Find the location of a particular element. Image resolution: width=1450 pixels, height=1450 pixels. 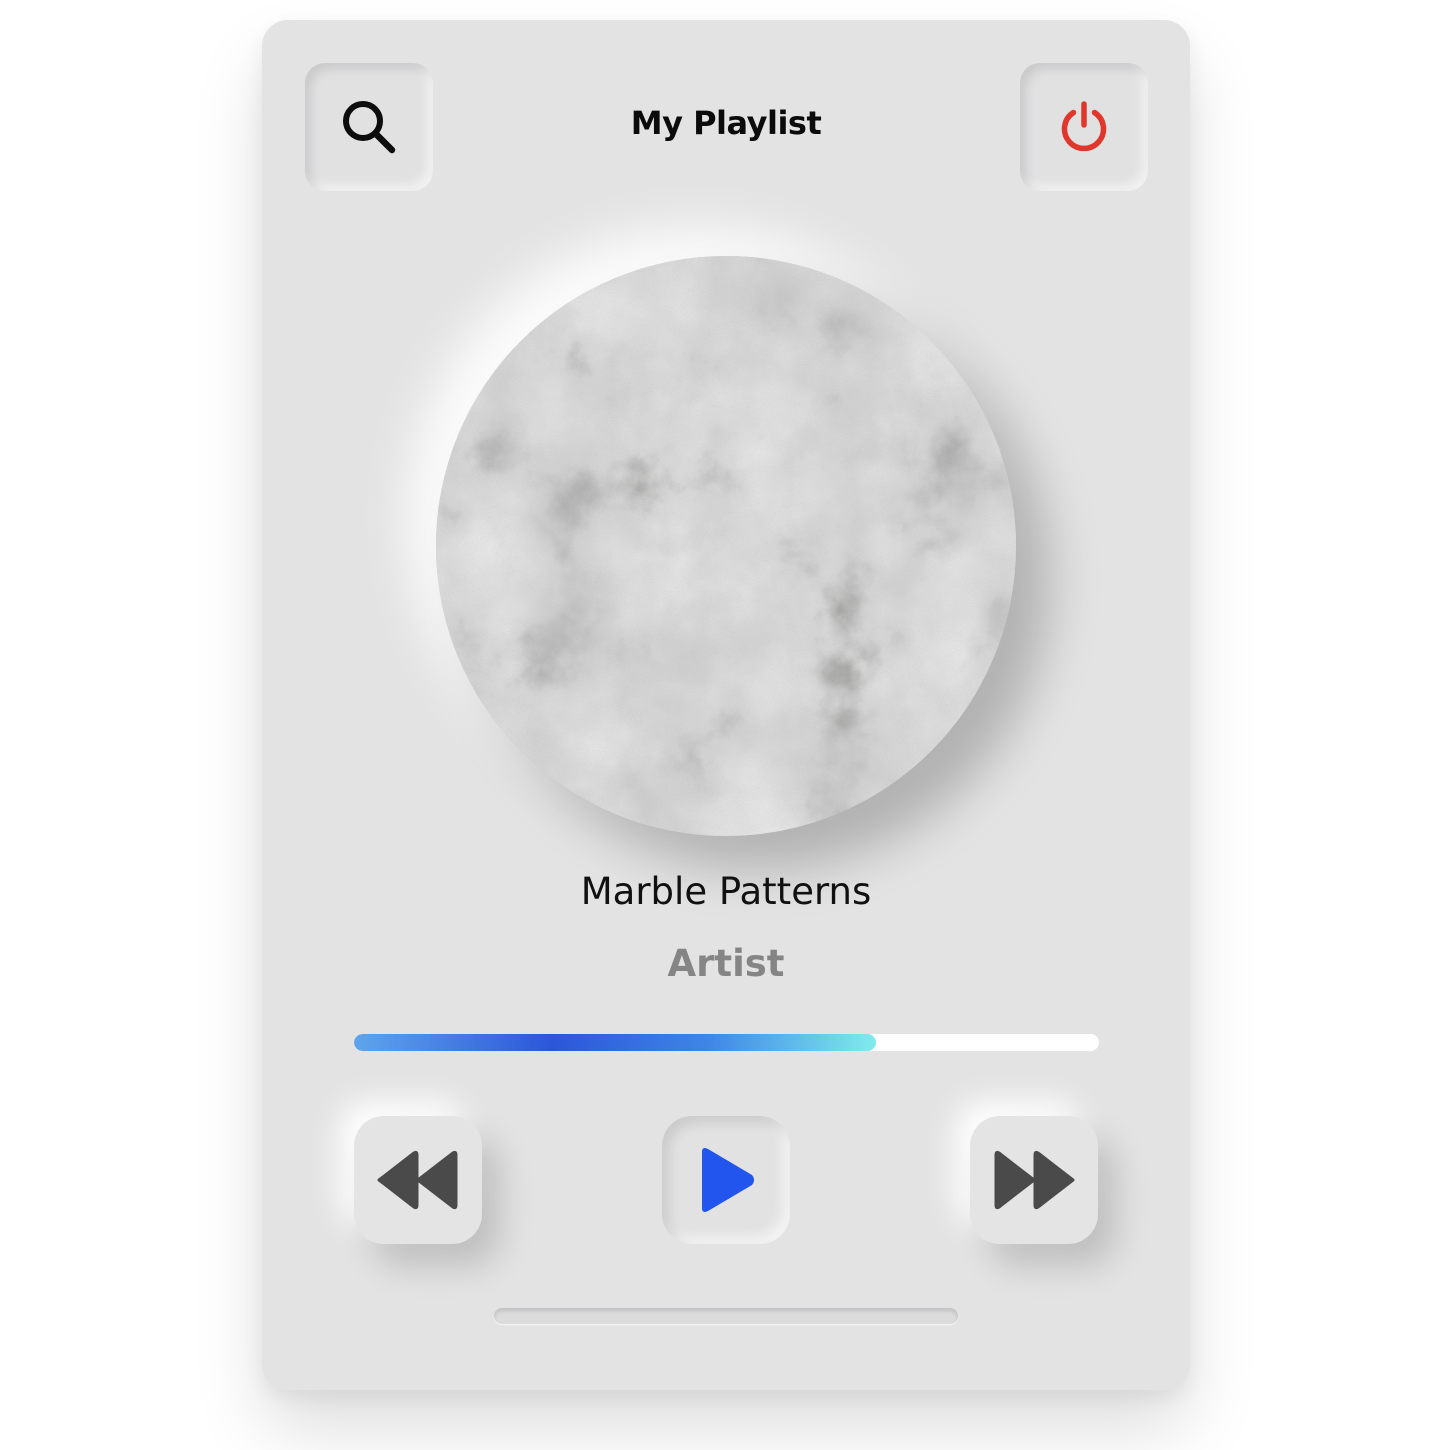

progress-fill is located at coordinates (615, 1042).